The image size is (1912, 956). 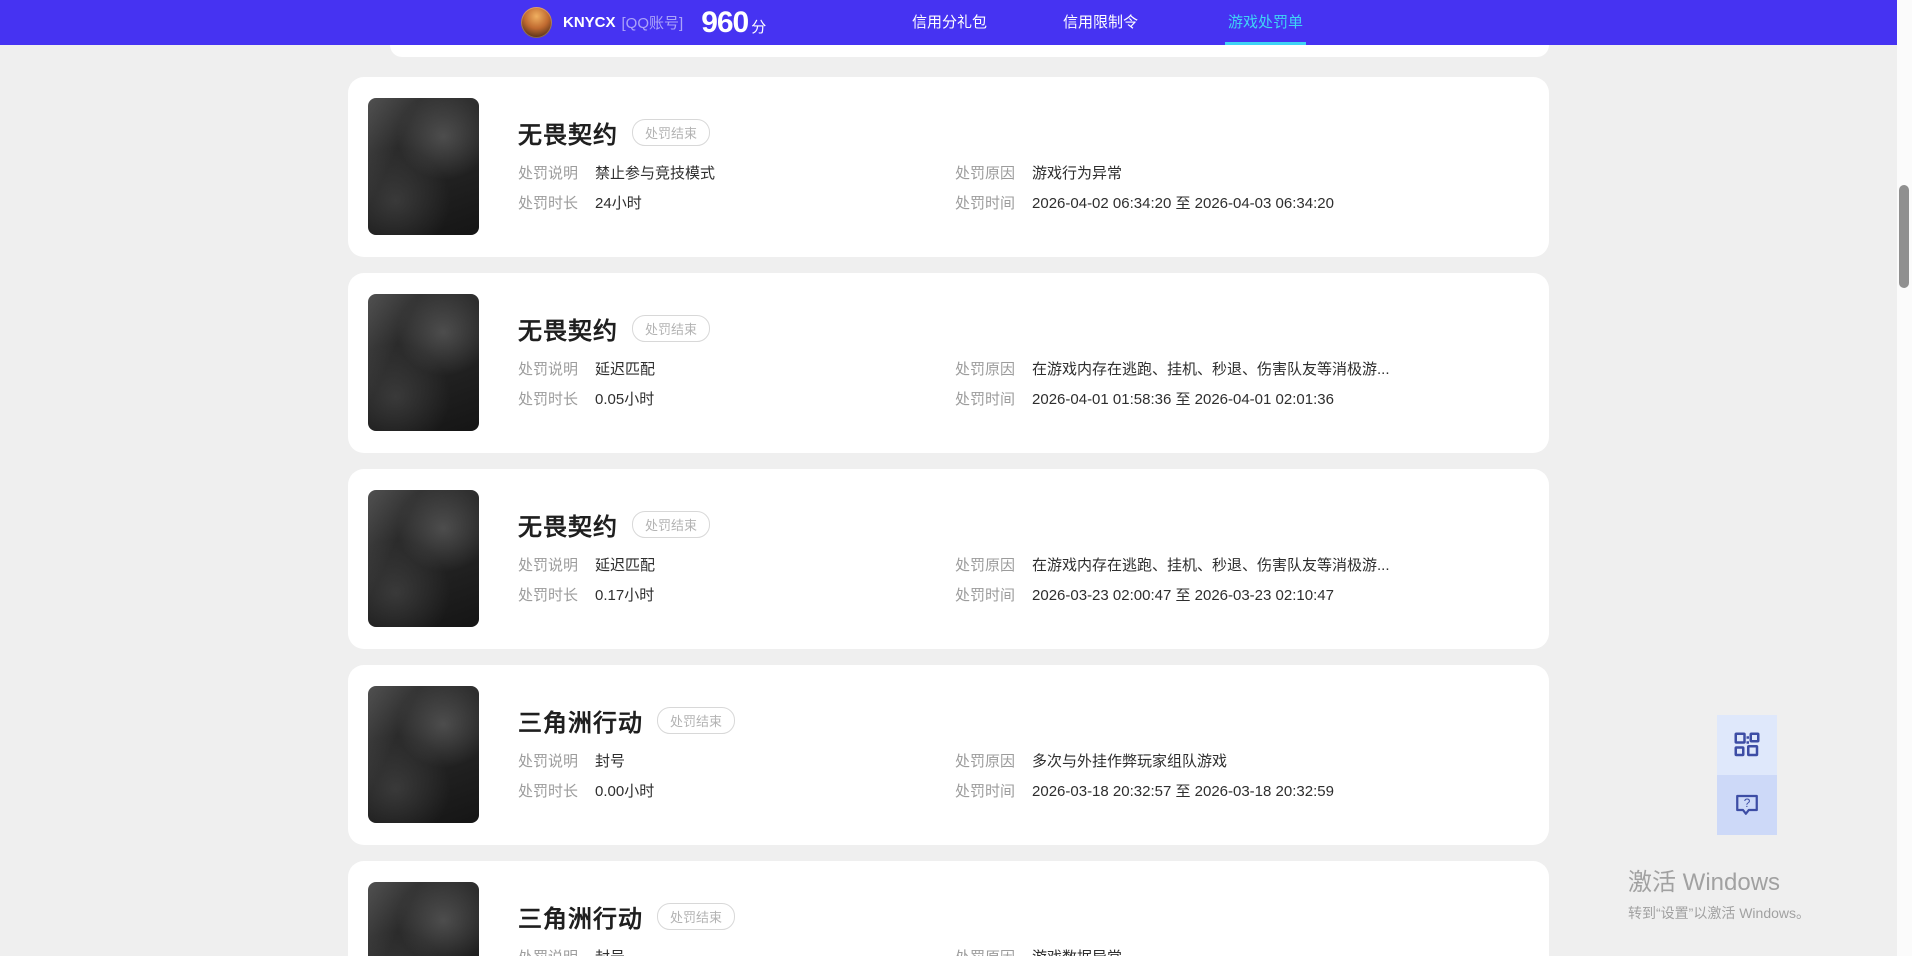 I want to click on scrollbar-track, so click(x=1904, y=478).